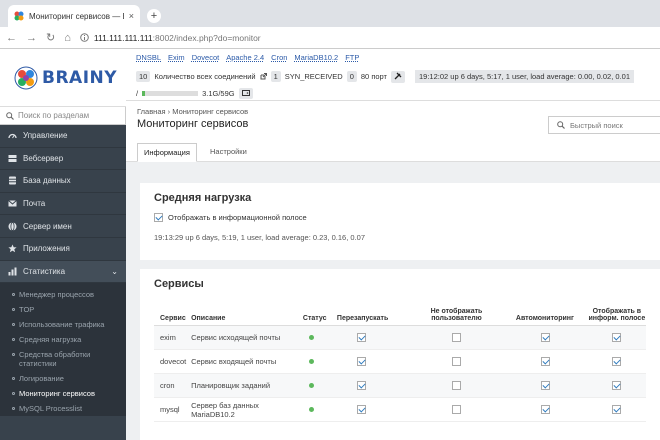 This screenshot has width=660, height=440. Describe the element at coordinates (47, 226) in the screenshot. I see `sidebar-item-label: Сервер имен` at that location.